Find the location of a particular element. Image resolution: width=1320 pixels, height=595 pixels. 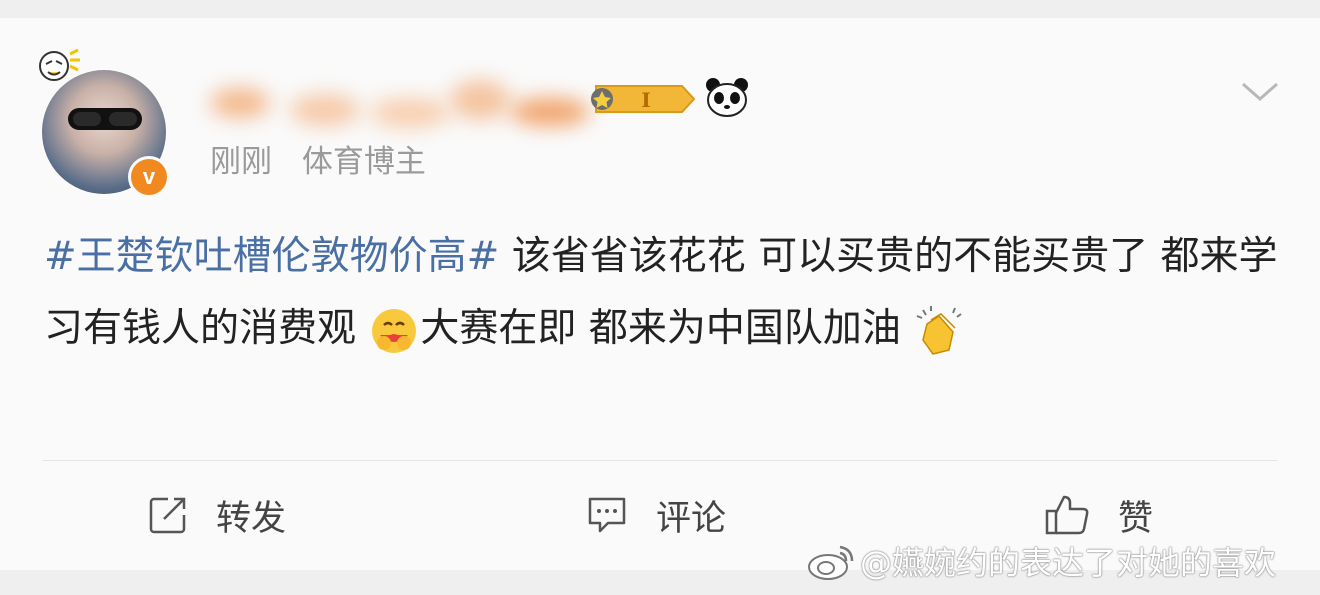

clap-emoji-icon is located at coordinates (939, 330).